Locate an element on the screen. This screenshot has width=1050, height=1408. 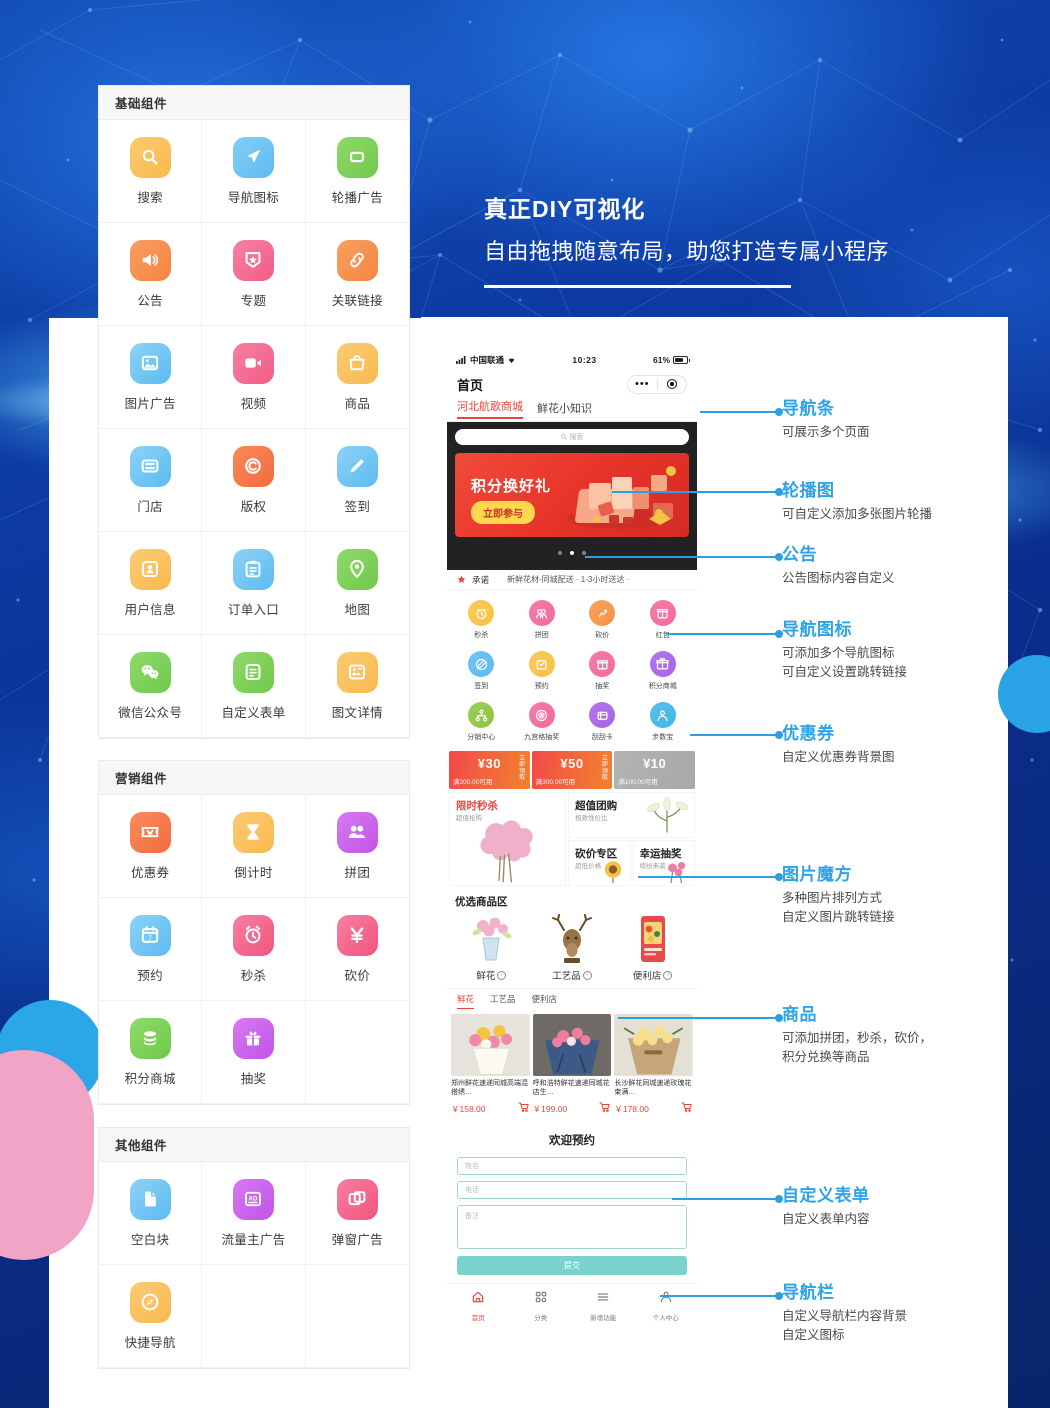
product-card: 呼和浩特鲜花速递同城花店生… ￥199.00 is located at coordinates (572, 1066).